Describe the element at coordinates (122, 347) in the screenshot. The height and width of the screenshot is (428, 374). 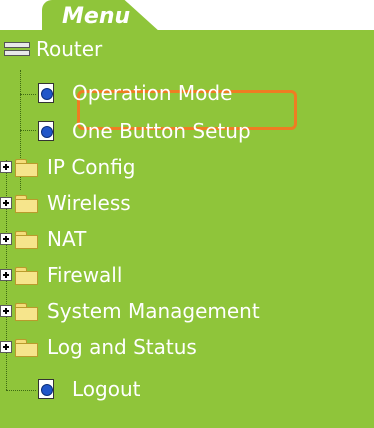
I see `menu-item-label: Log and Status` at that location.